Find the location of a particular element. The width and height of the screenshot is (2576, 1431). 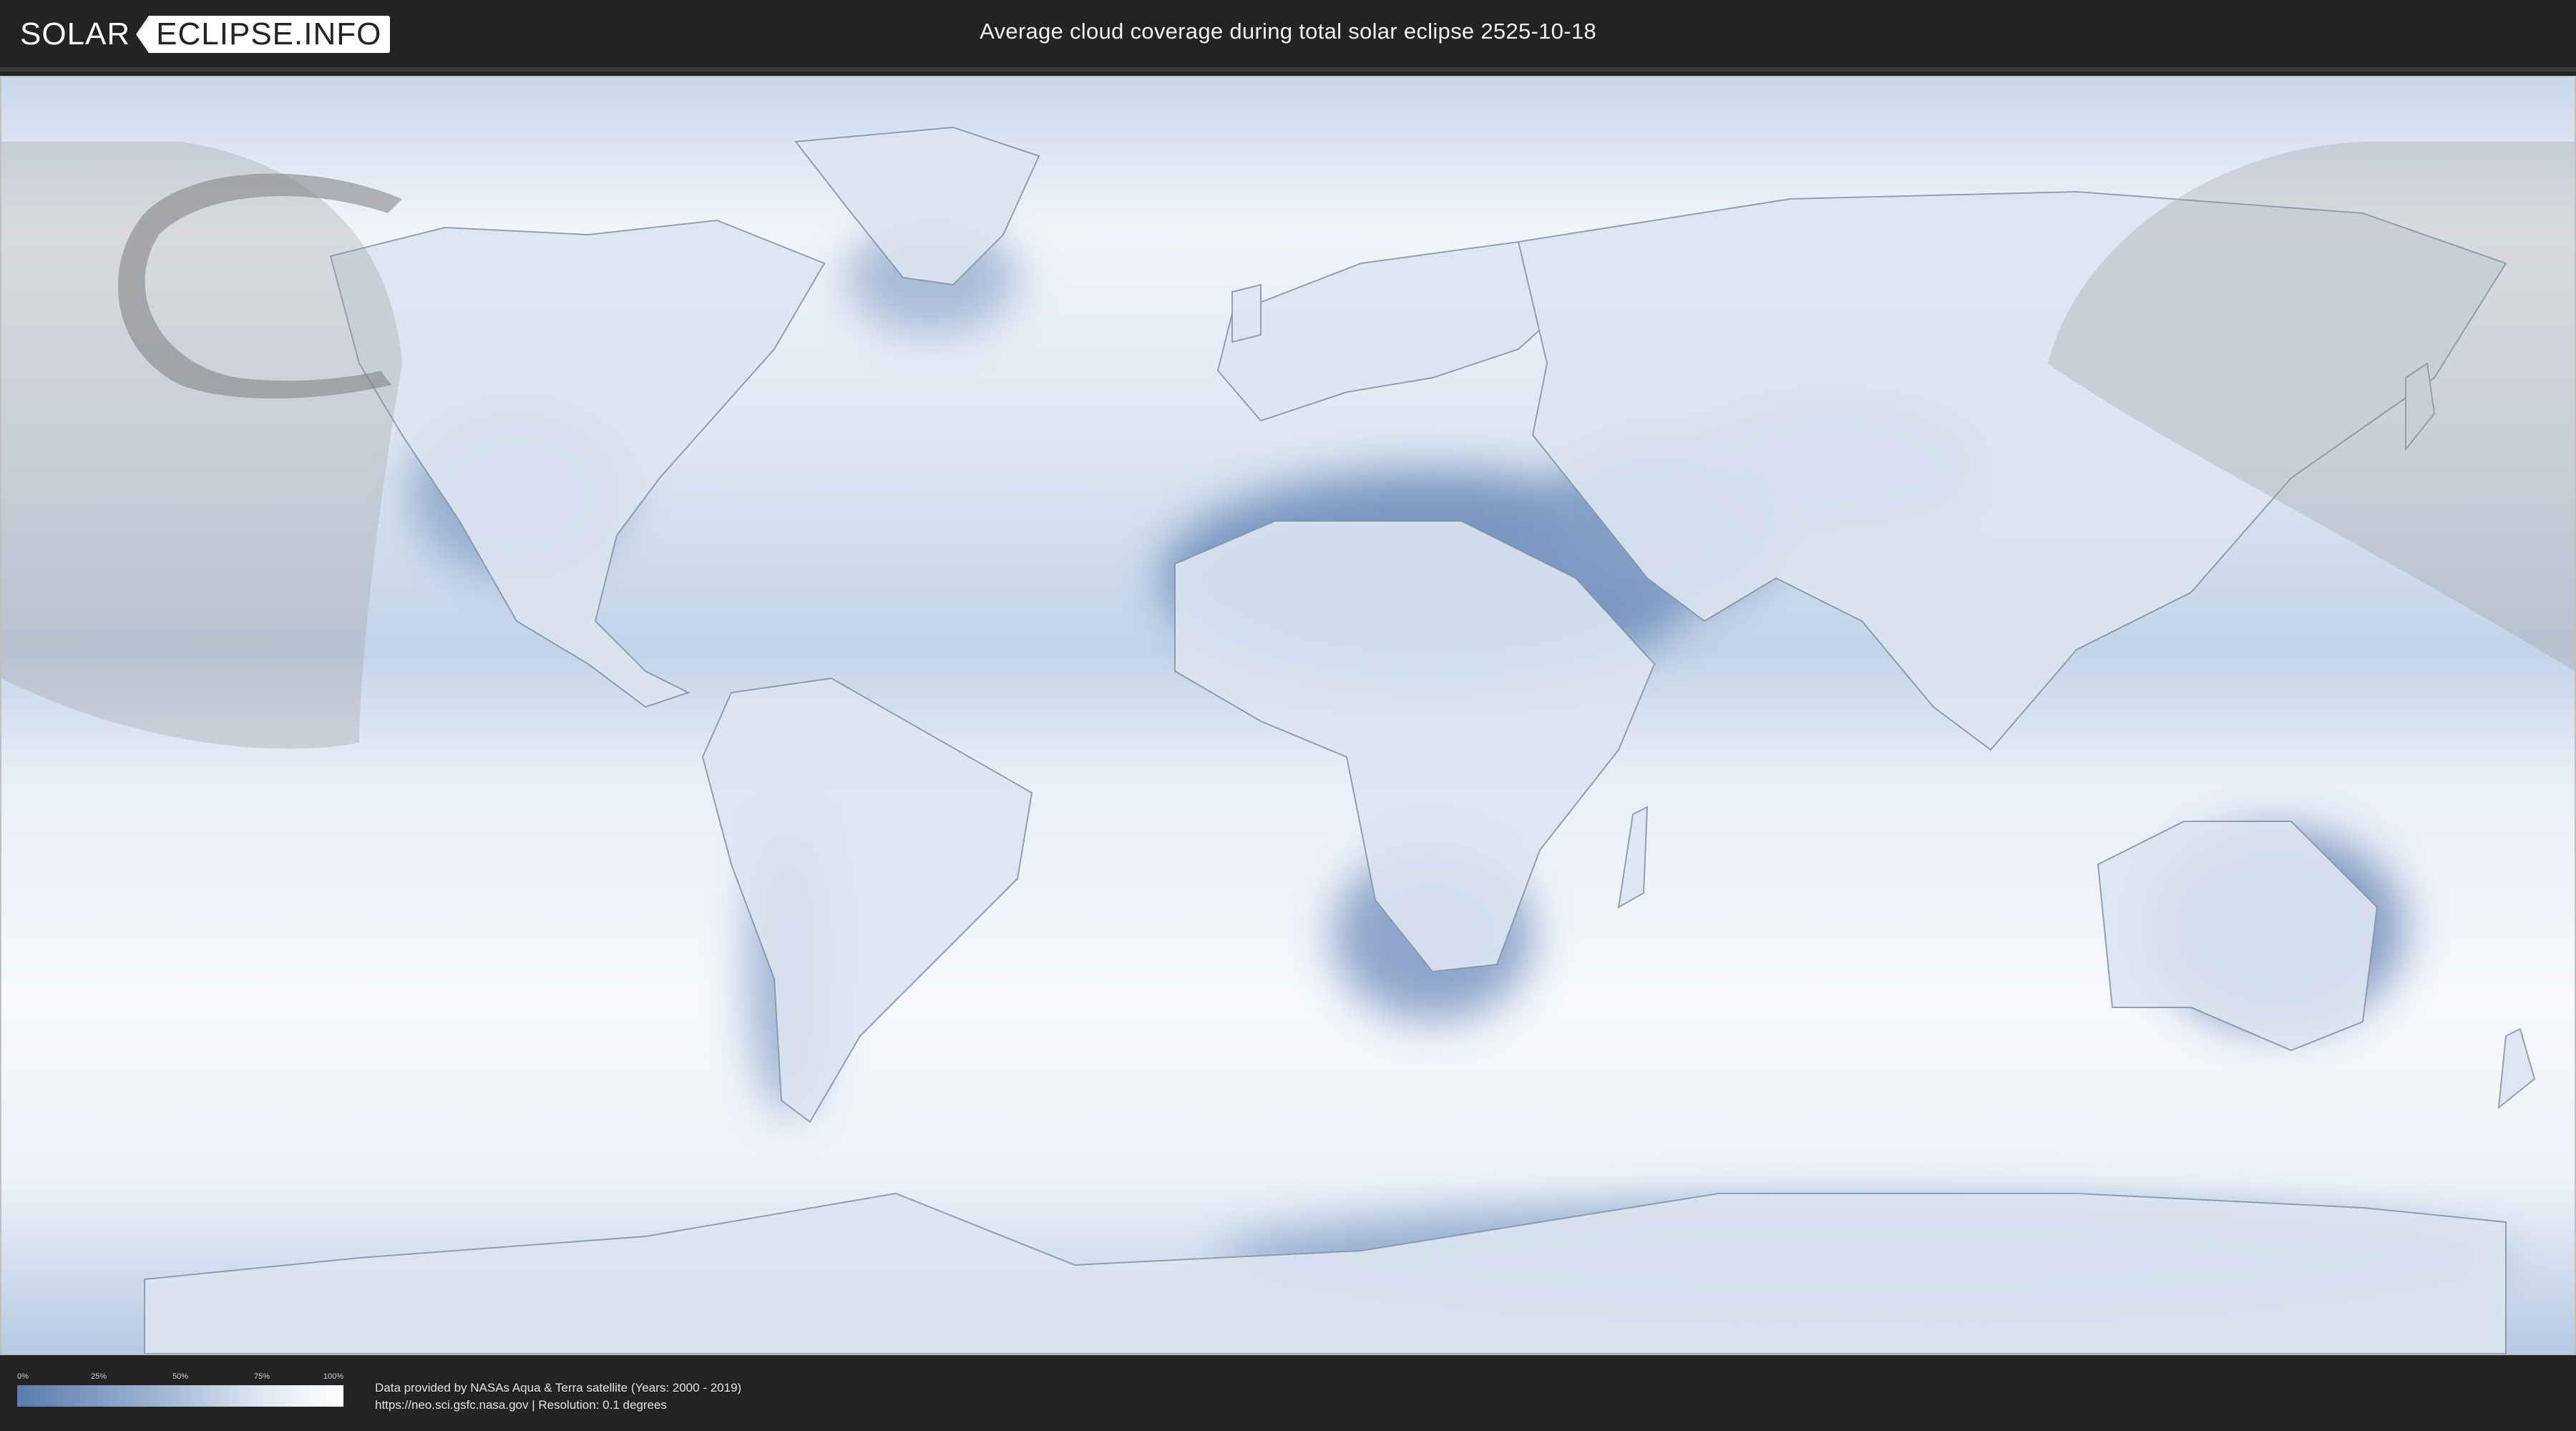

legend-tick-0: 0% is located at coordinates (23, 1376).